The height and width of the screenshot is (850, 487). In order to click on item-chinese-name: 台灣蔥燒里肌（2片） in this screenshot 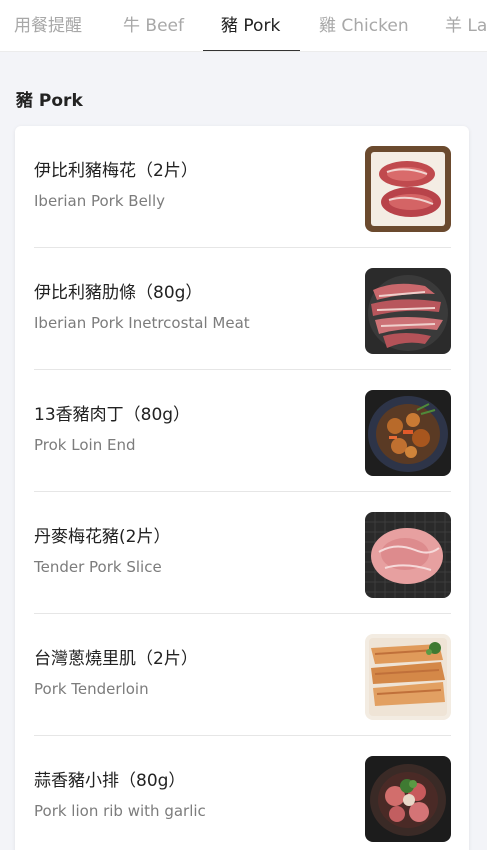, I will do `click(116, 659)`.